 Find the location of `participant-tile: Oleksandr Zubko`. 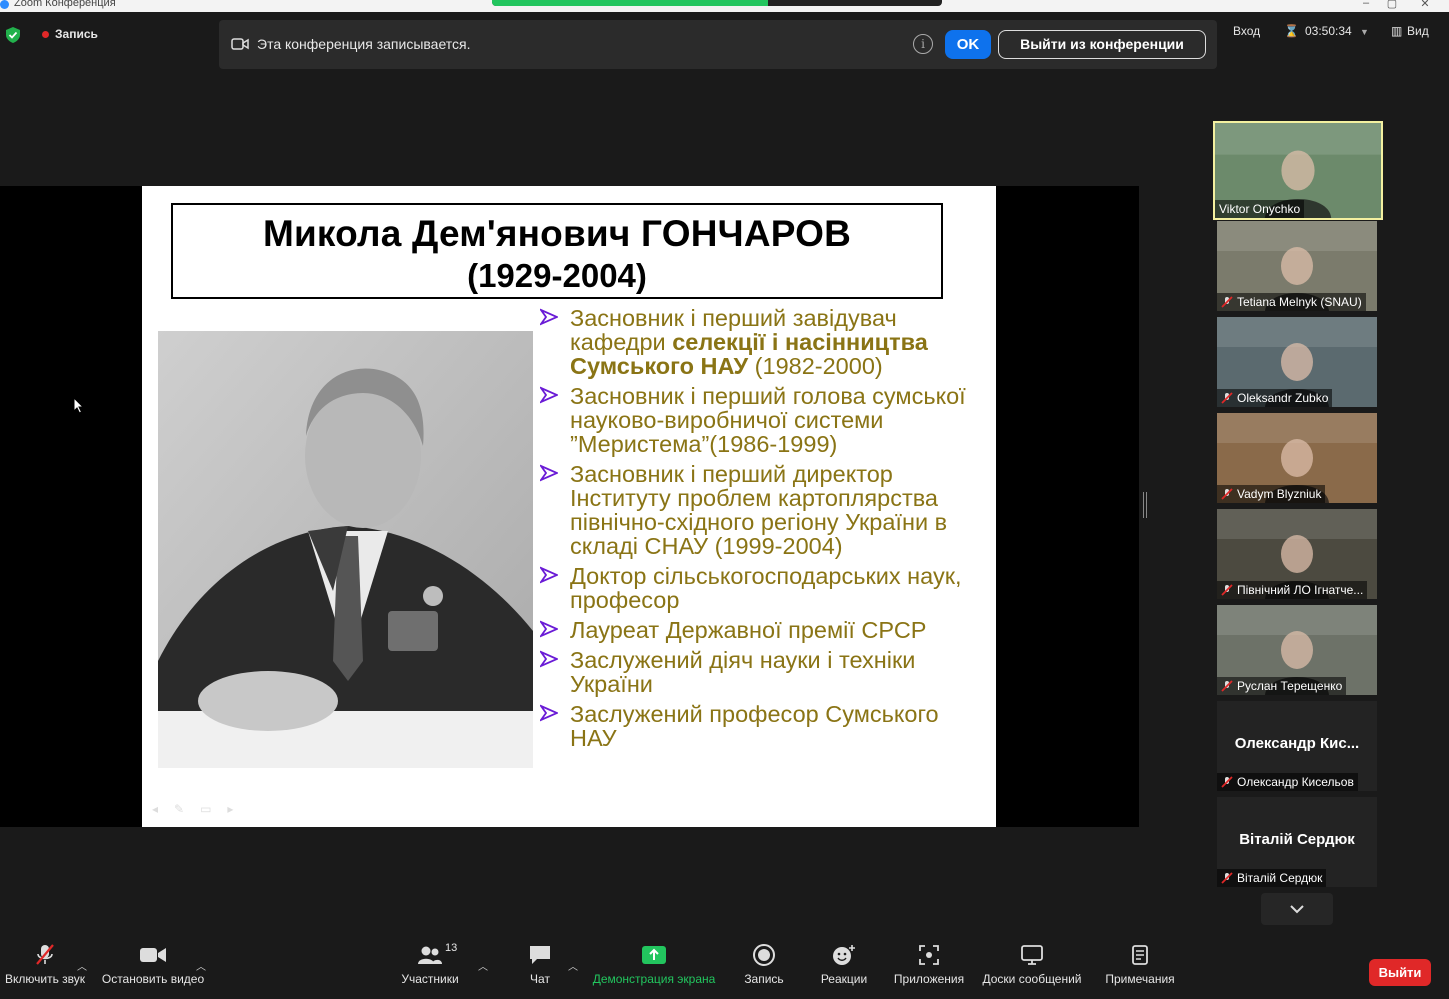

participant-tile: Oleksandr Zubko is located at coordinates (1297, 362).